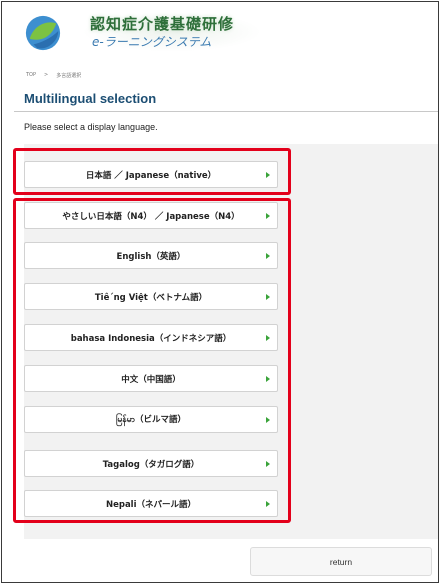 Image resolution: width=440 pixels, height=584 pixels. I want to click on page-title: Multilingual selection, so click(90, 98).